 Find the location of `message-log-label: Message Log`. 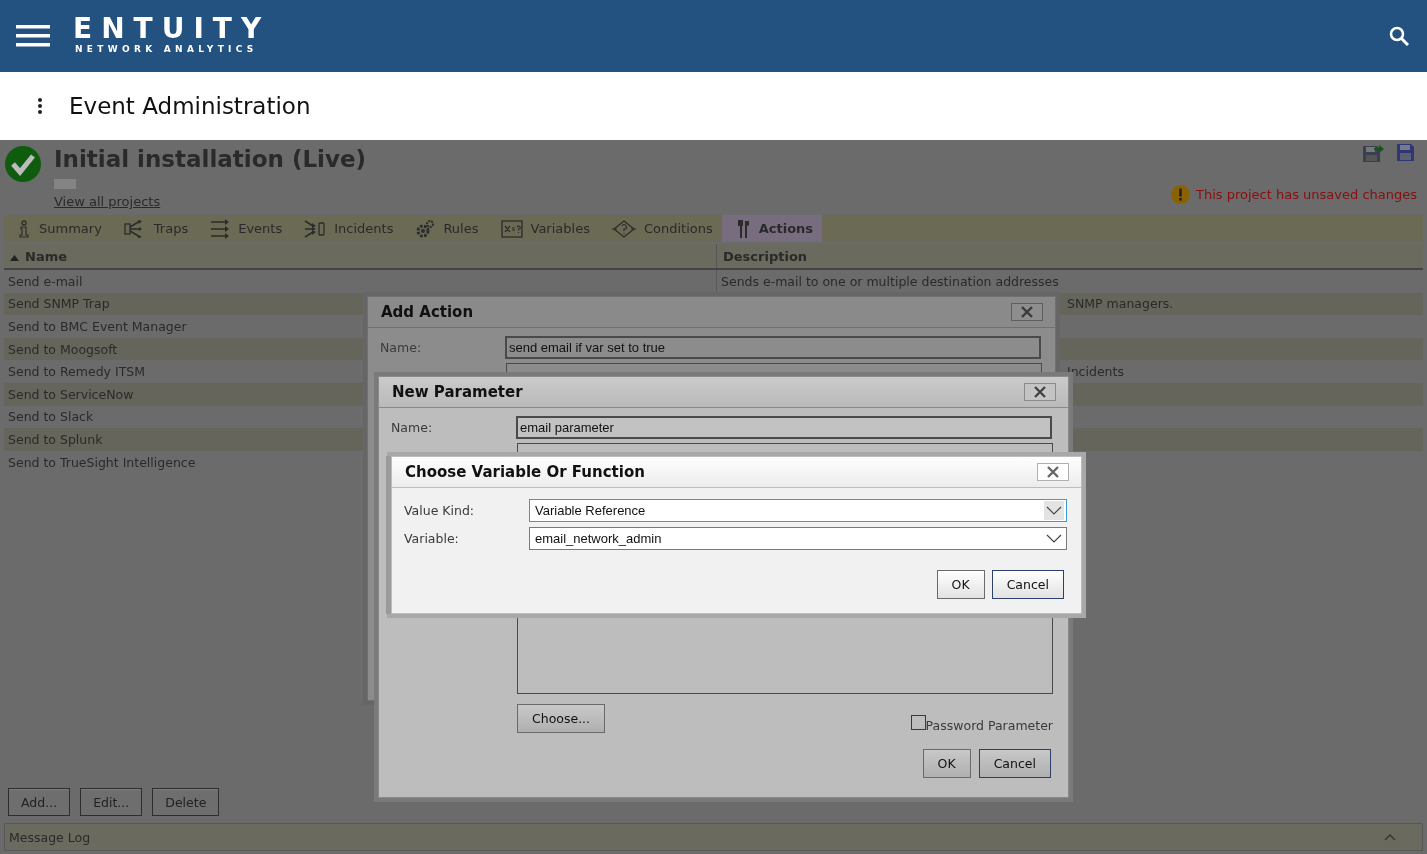

message-log-label: Message Log is located at coordinates (50, 837).